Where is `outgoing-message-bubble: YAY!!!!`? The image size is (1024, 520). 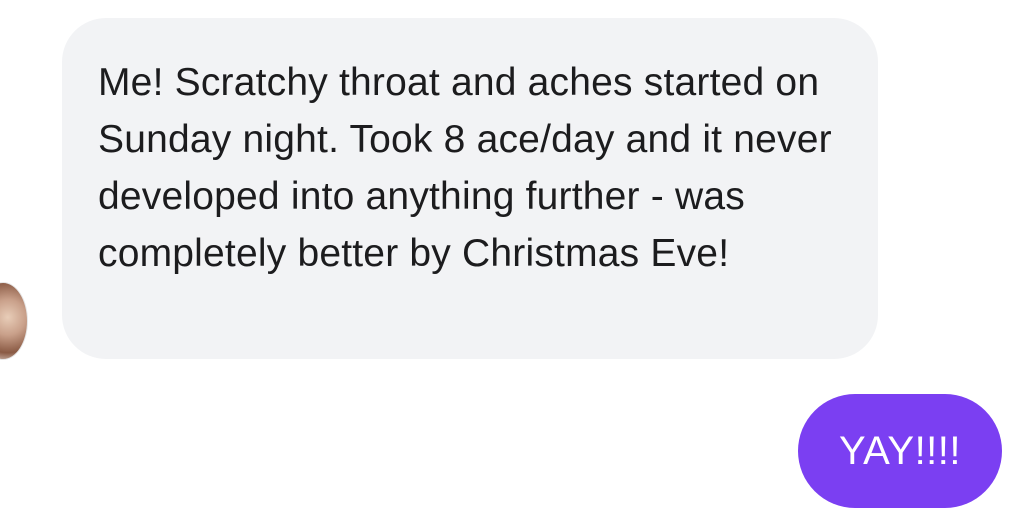 outgoing-message-bubble: YAY!!!! is located at coordinates (900, 451).